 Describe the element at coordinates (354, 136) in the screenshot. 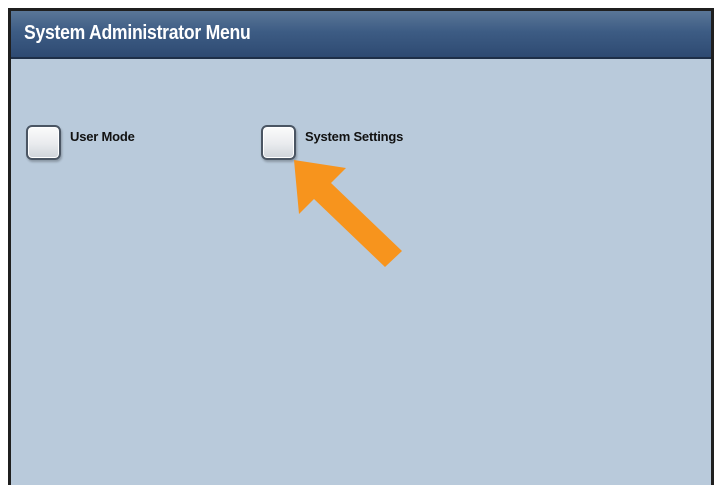

I see `system-settings-label: System Settings` at that location.